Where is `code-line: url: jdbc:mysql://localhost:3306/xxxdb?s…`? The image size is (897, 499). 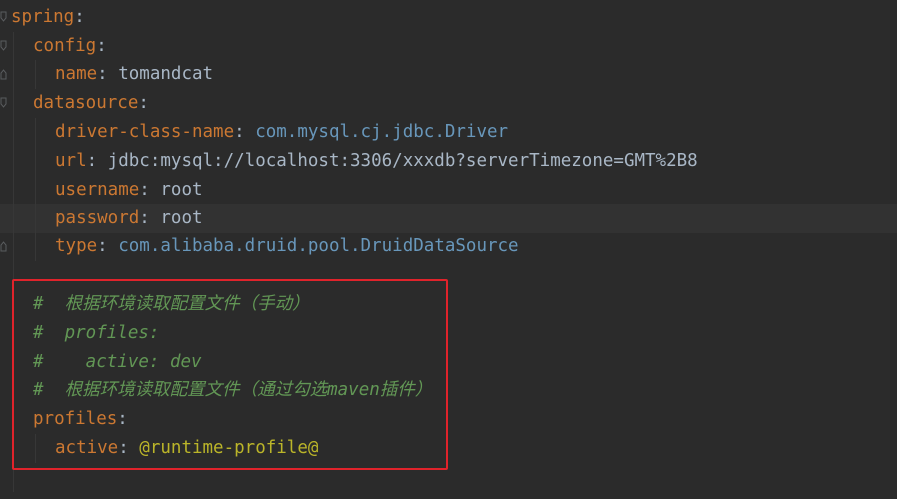
code-line: url: jdbc:mysql://localhost:3306/xxxdb?s… is located at coordinates (448, 161).